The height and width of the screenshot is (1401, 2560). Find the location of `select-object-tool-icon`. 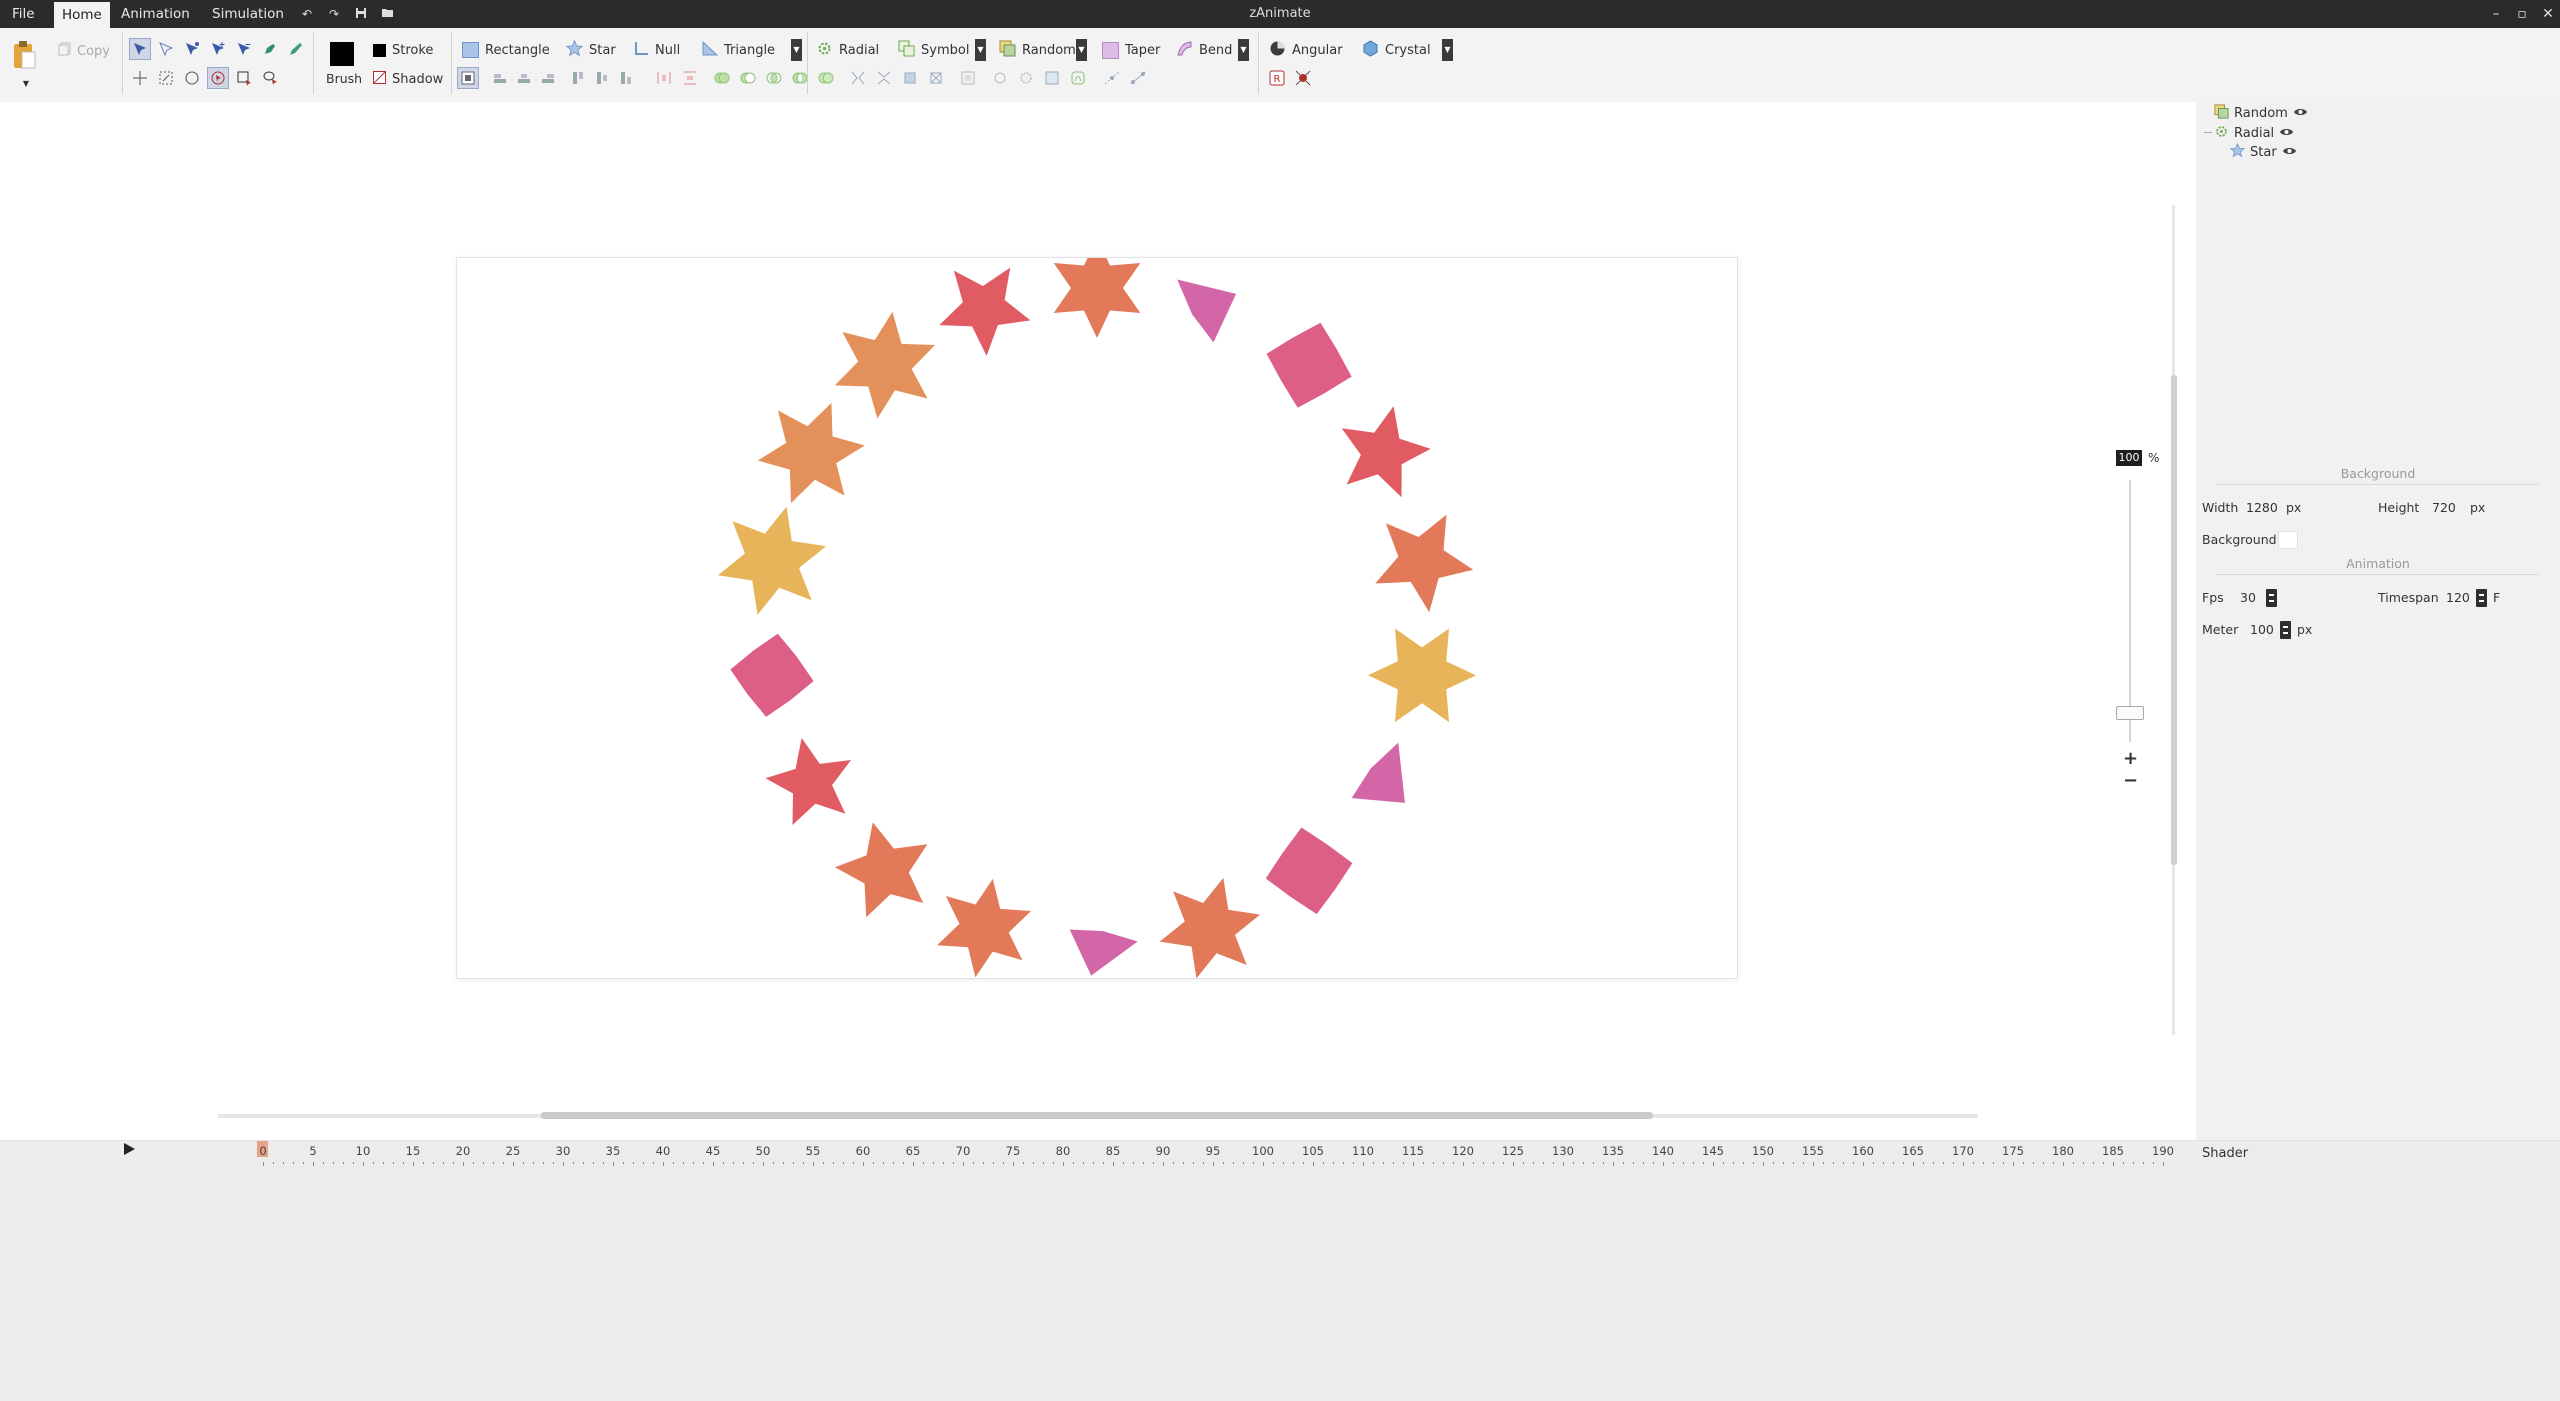

select-object-tool-icon is located at coordinates (218, 78).